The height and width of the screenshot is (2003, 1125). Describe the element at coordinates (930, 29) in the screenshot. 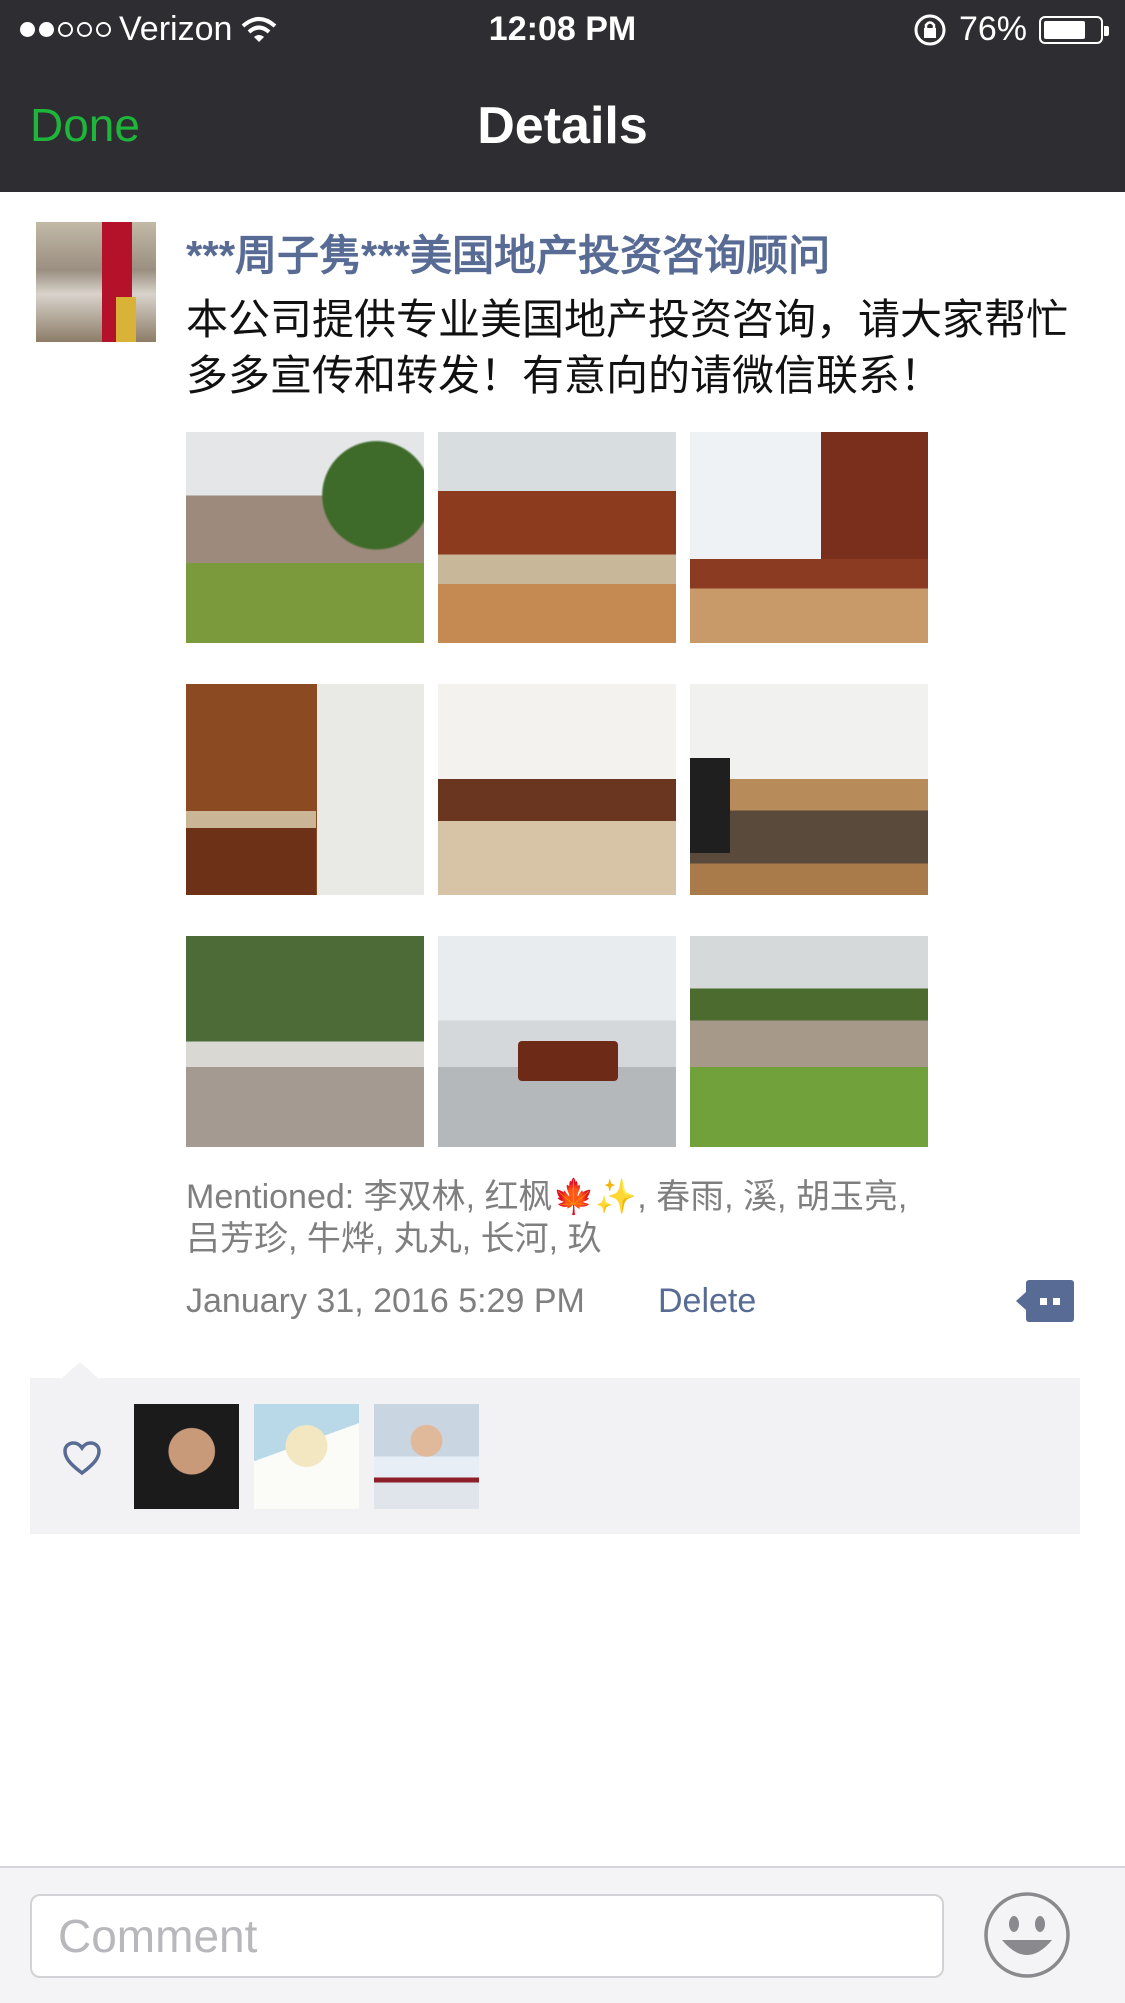

I see `rotation-lock-icon` at that location.